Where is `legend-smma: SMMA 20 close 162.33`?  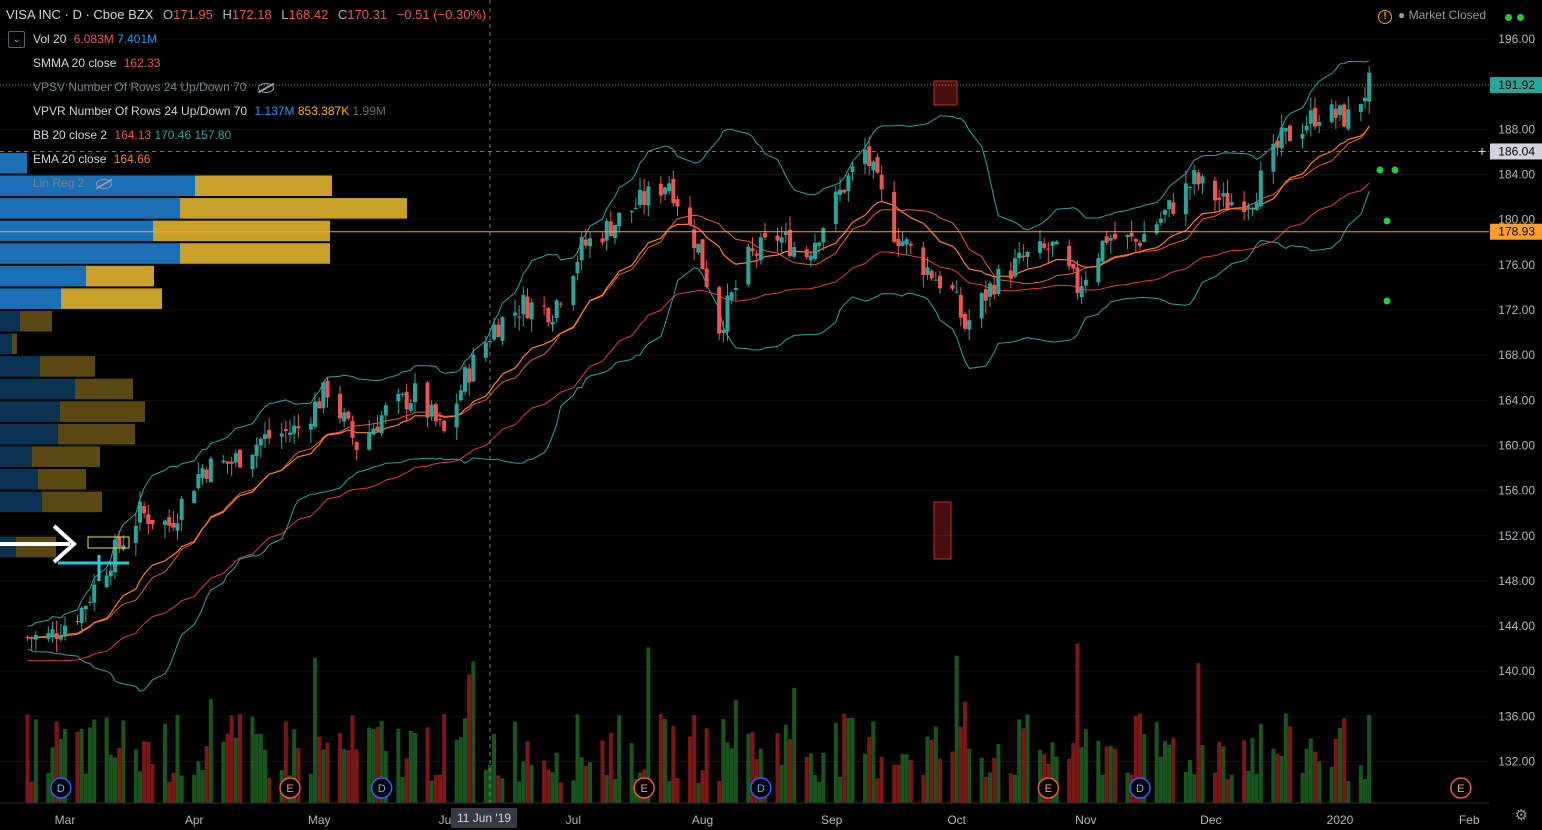
legend-smma: SMMA 20 close 162.33 is located at coordinates (197, 66).